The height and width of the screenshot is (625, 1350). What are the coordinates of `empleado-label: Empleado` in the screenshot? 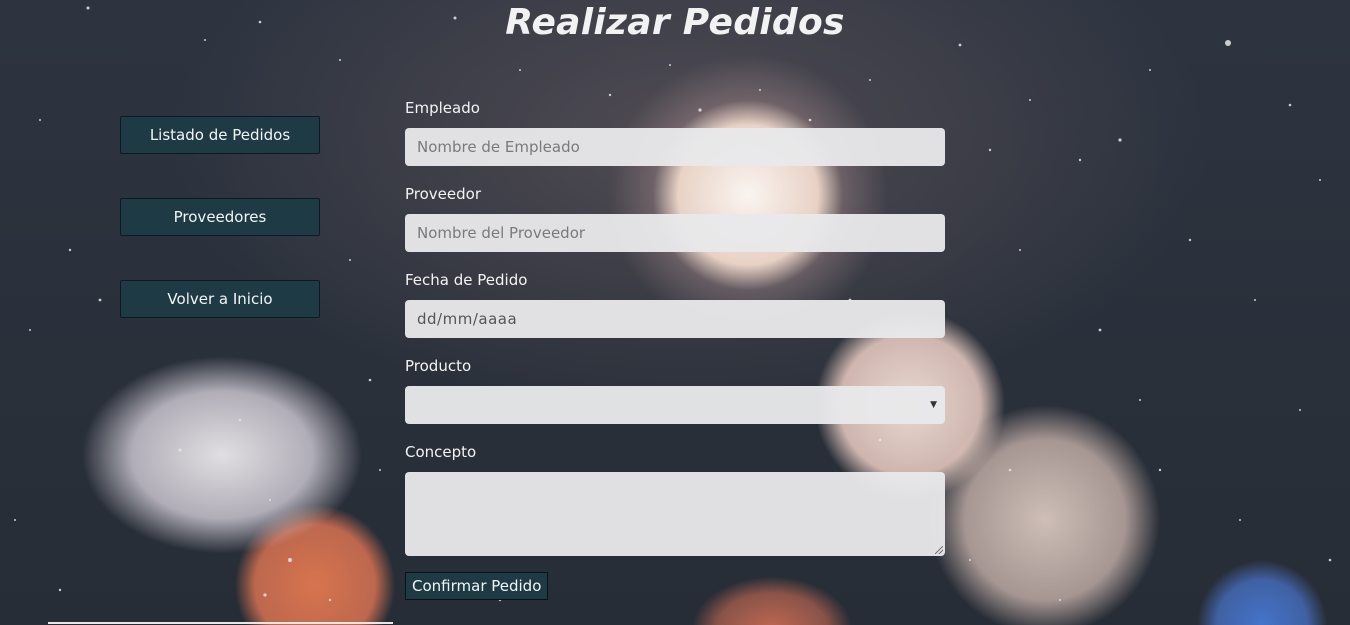 It's located at (442, 108).